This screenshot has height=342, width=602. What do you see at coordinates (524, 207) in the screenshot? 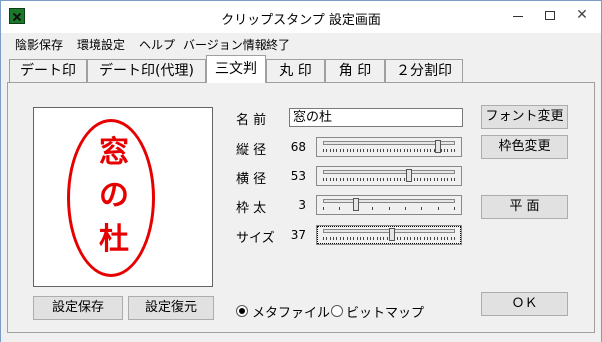
I see `flat-button: 平 面` at bounding box center [524, 207].